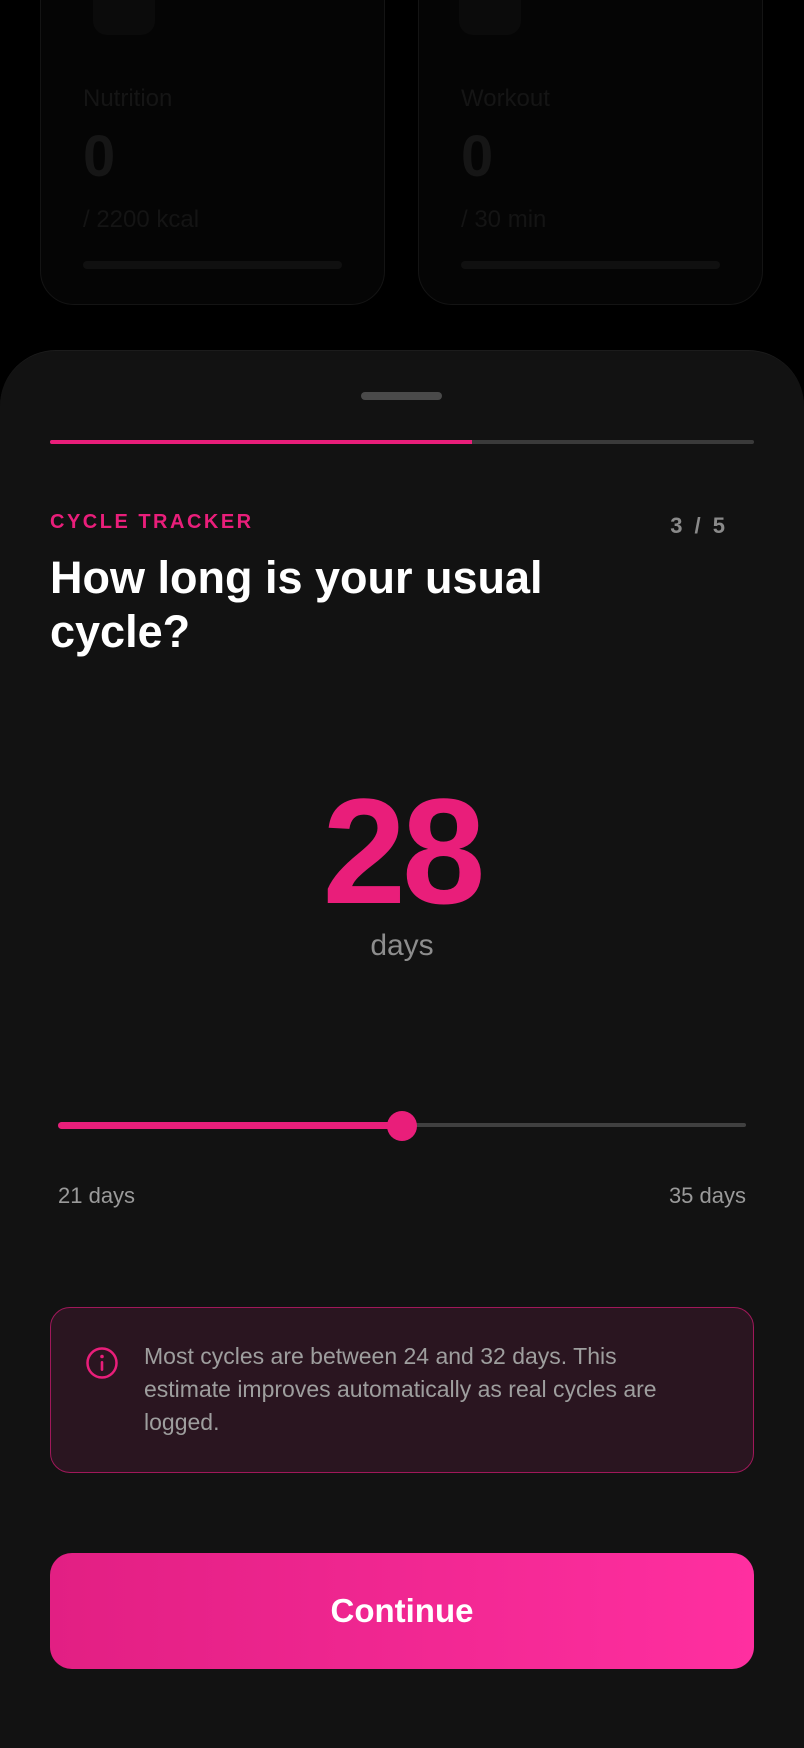 This screenshot has height=1748, width=804. I want to click on continue-button: Continue, so click(402, 1611).